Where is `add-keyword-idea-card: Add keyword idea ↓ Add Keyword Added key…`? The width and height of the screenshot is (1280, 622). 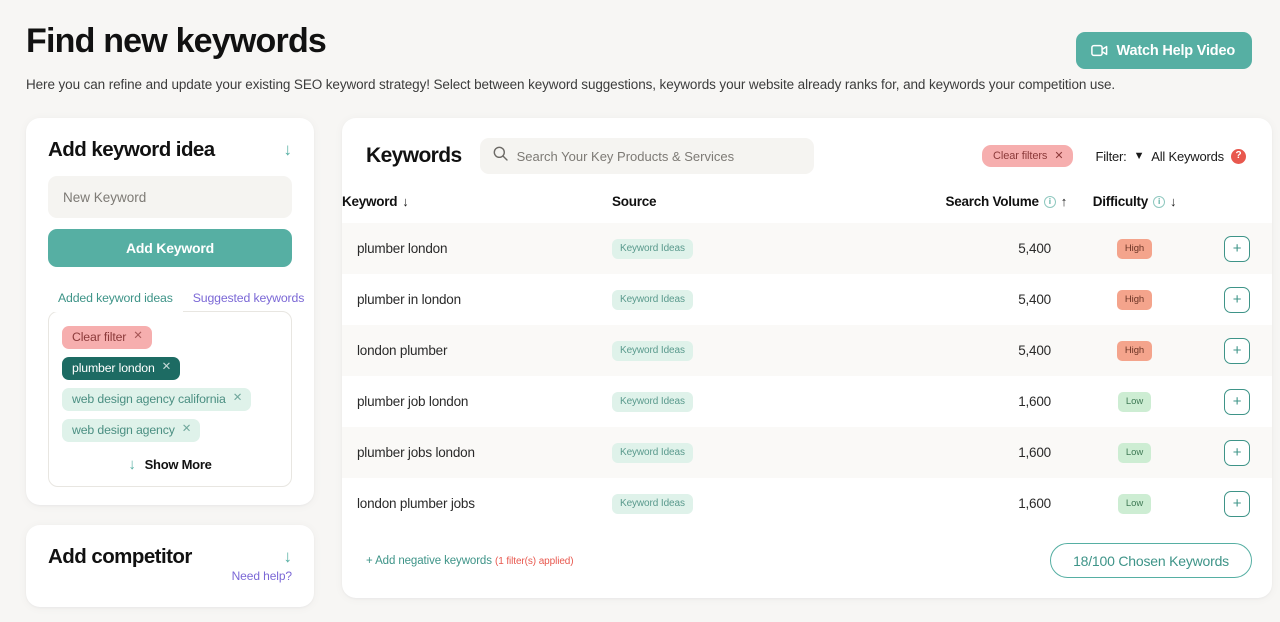
add-keyword-idea-card: Add keyword idea ↓ Add Keyword Added key… is located at coordinates (170, 312).